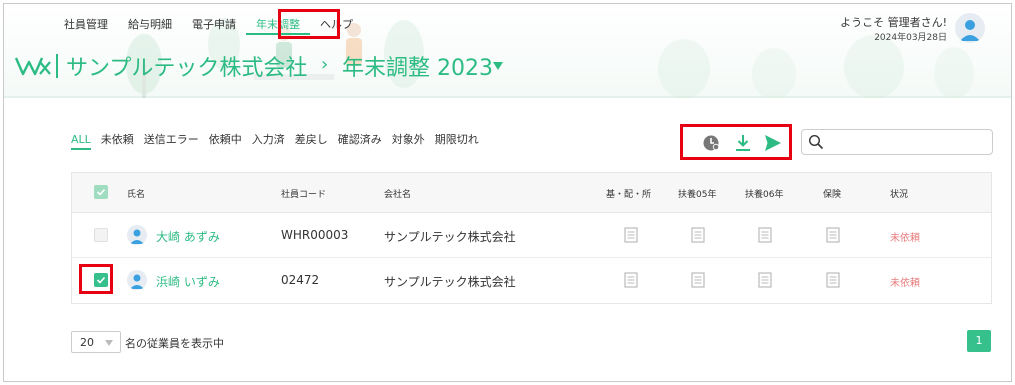  Describe the element at coordinates (101, 235) in the screenshot. I see `row-checkbox` at that location.